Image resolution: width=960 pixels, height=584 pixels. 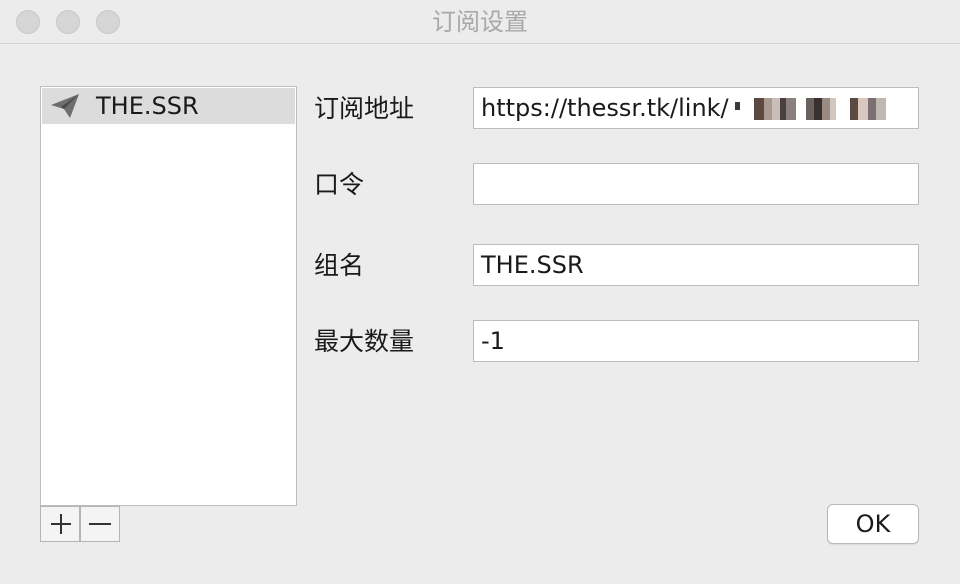 I want to click on url-label: 订阅地址, so click(x=364, y=108).